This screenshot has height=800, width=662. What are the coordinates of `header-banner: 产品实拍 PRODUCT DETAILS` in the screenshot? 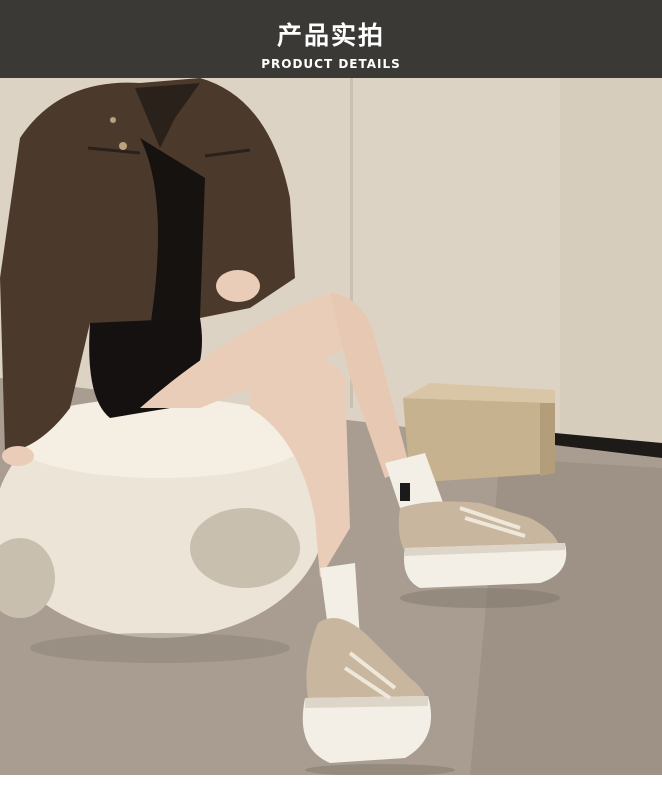 It's located at (331, 39).